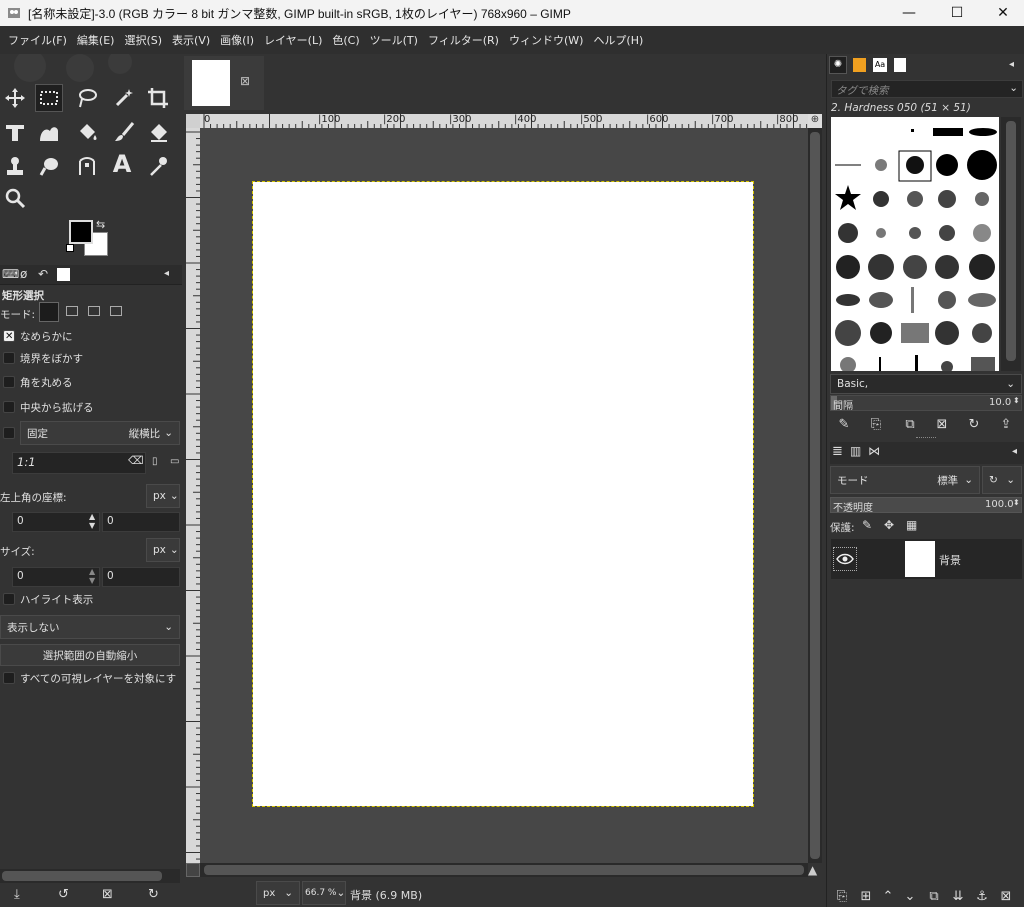  Describe the element at coordinates (950, 560) in the screenshot. I see `layer-name: 背景` at that location.